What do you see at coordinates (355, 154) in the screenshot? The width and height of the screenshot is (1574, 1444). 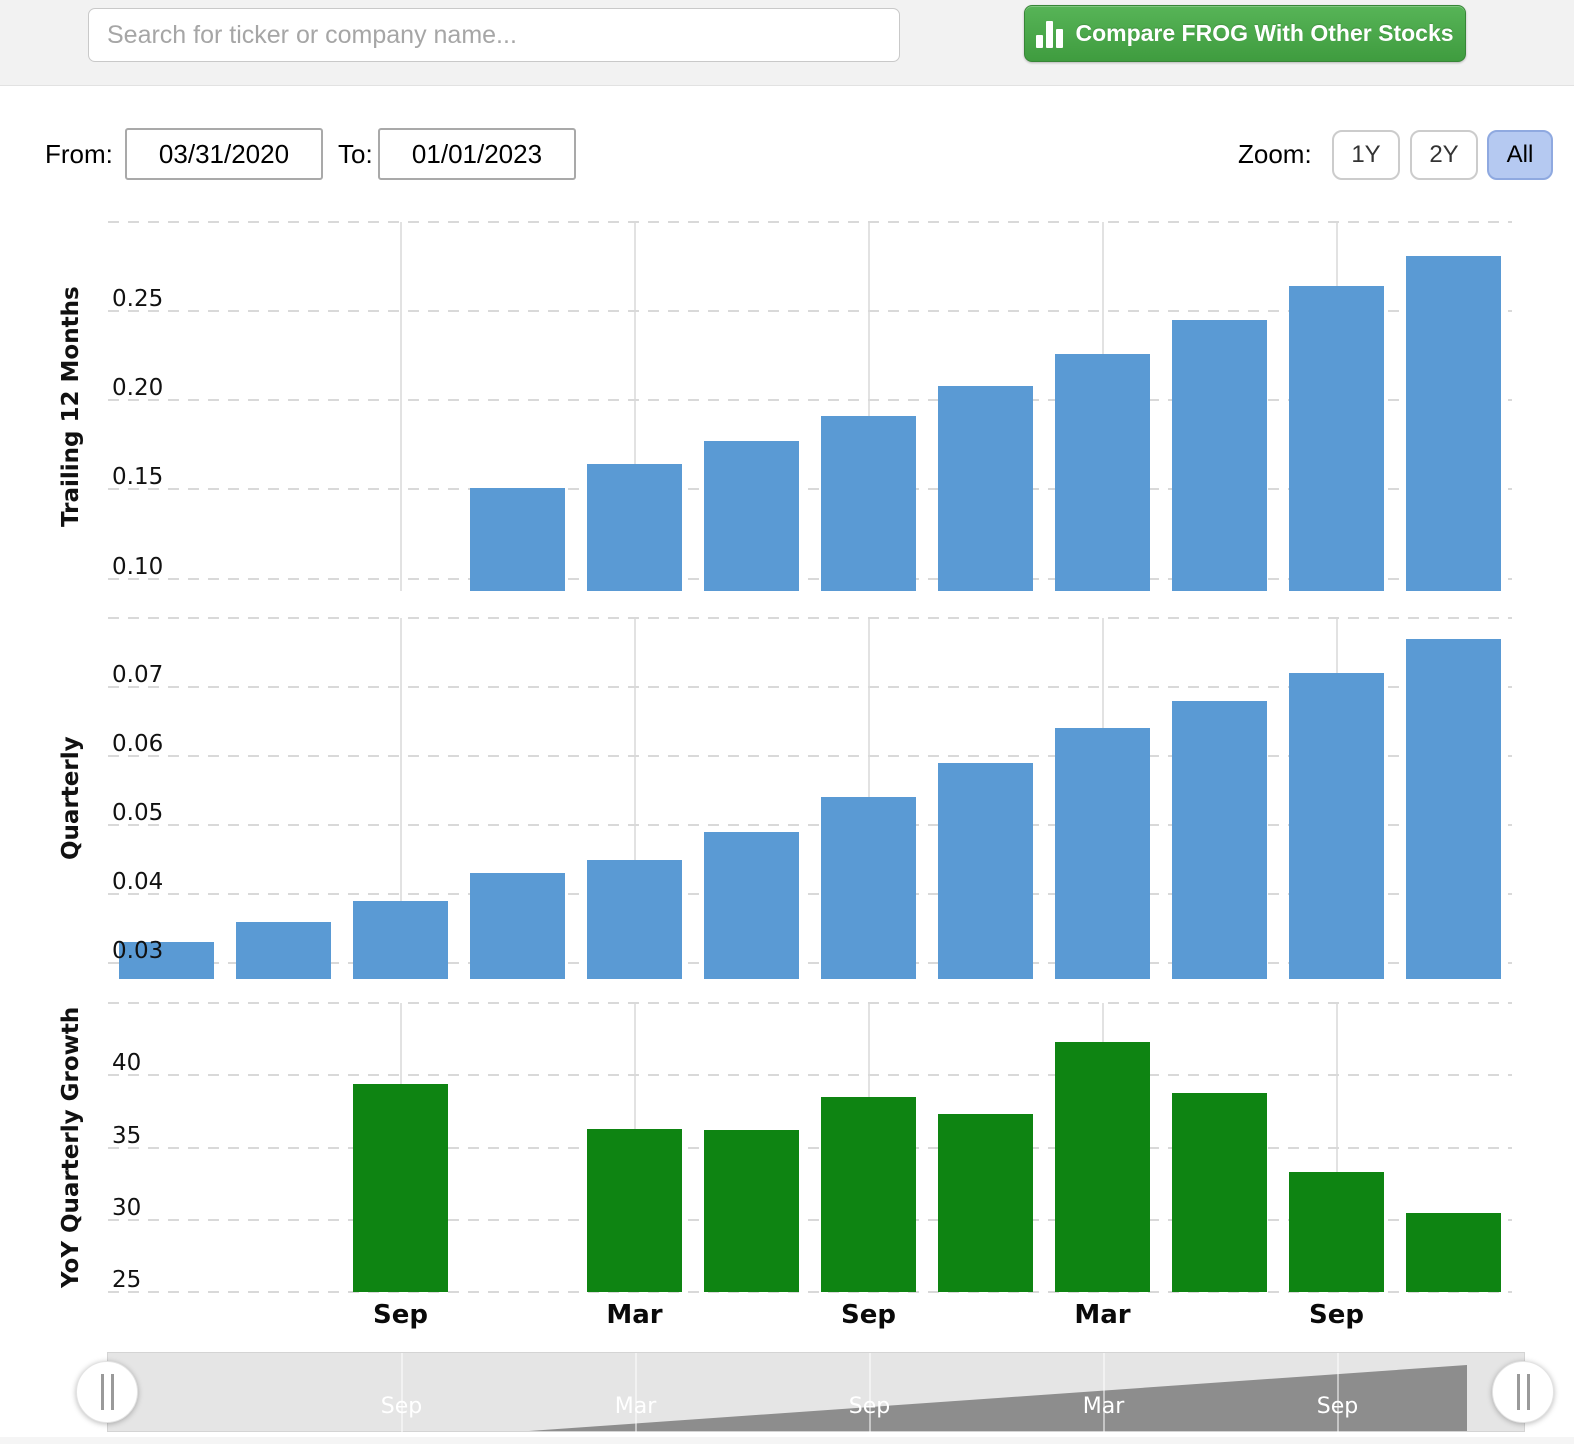 I see `to-label: To:` at bounding box center [355, 154].